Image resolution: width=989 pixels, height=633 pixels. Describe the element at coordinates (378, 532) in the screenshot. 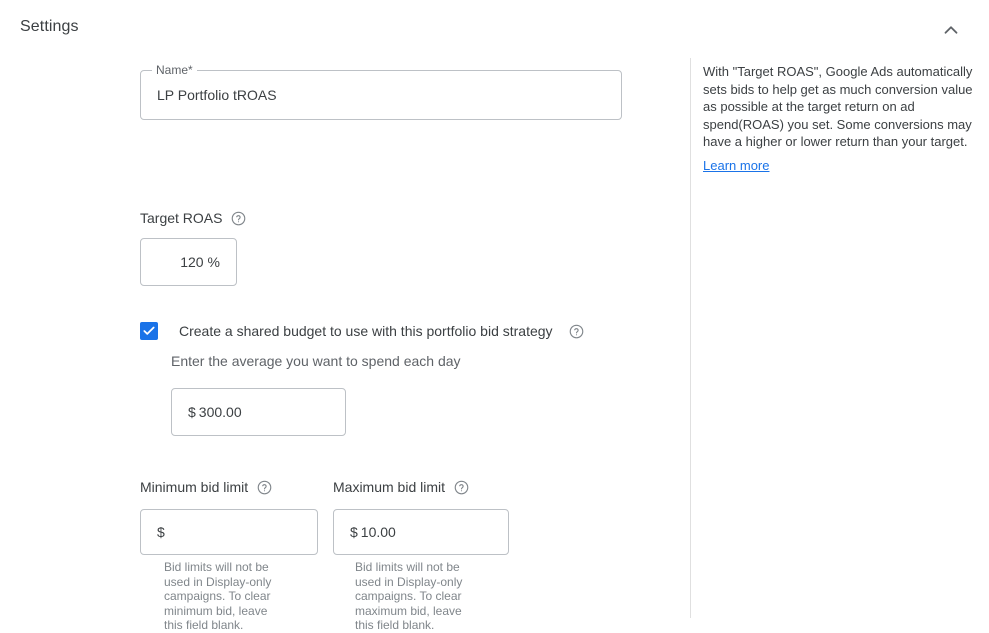

I see `maximum-bid-value: 10.00` at that location.